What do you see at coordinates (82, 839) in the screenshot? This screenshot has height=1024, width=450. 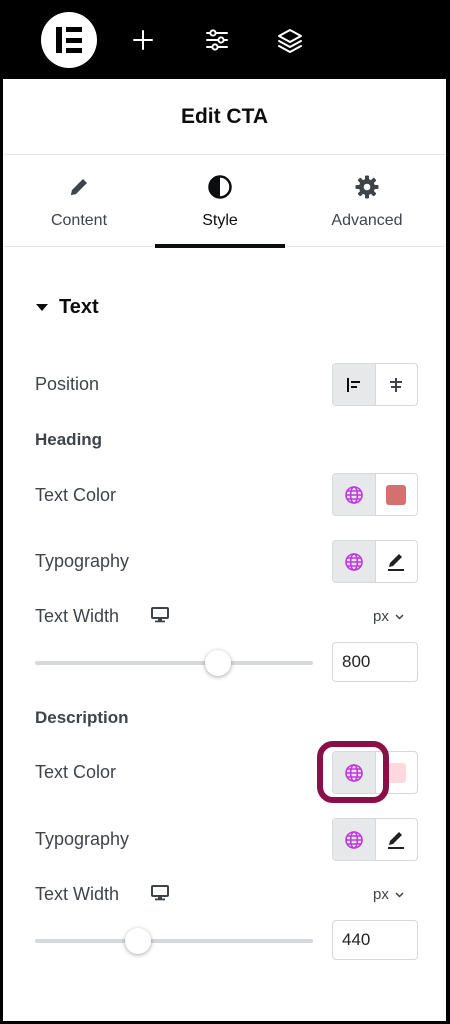 I see `description-typography-label: Typography` at bounding box center [82, 839].